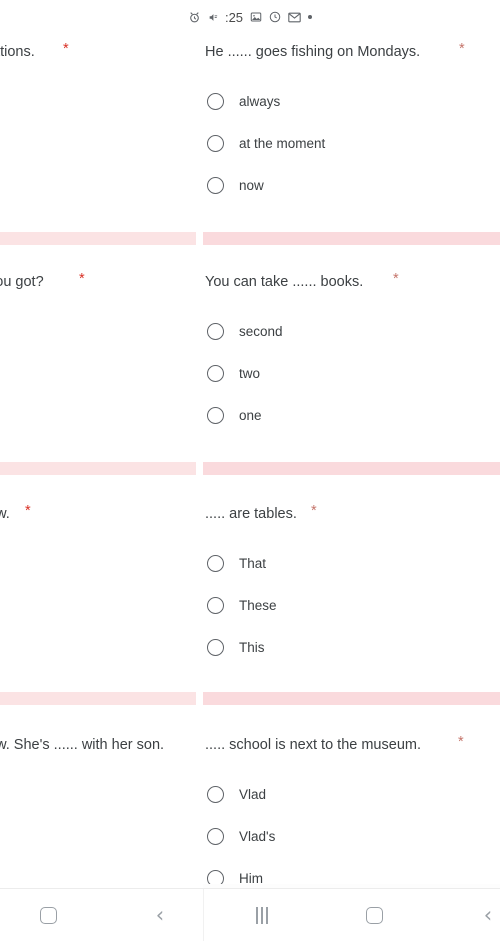 This screenshot has width=500, height=941. What do you see at coordinates (234, 17) in the screenshot?
I see `status-time: :25` at bounding box center [234, 17].